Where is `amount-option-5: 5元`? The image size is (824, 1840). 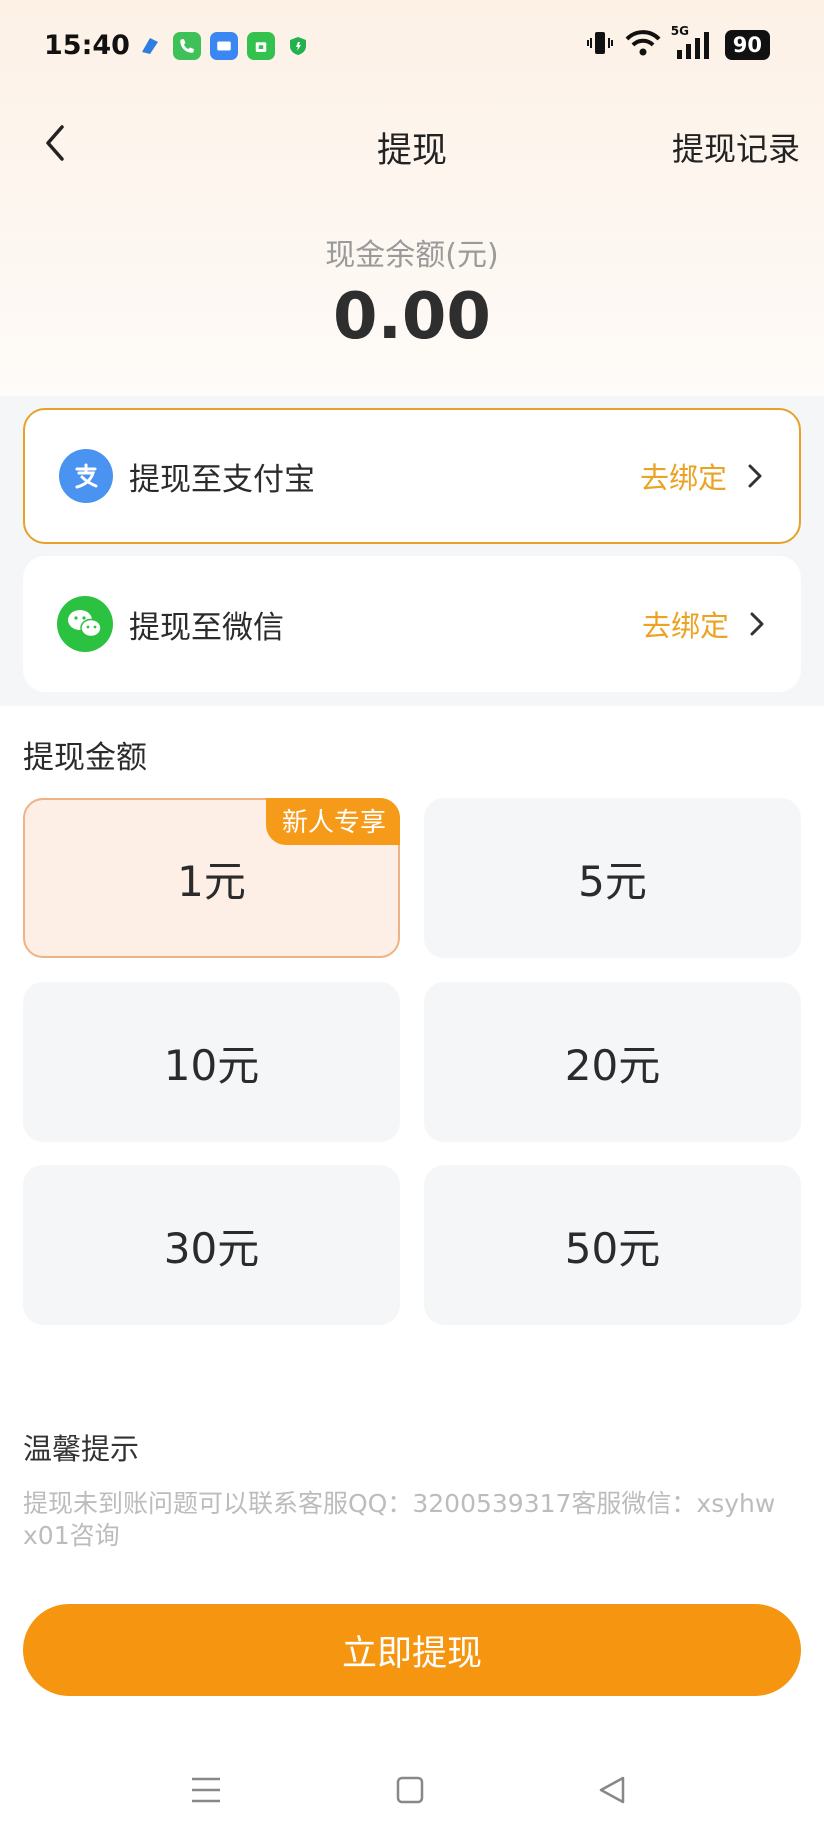 amount-option-5: 5元 is located at coordinates (612, 878).